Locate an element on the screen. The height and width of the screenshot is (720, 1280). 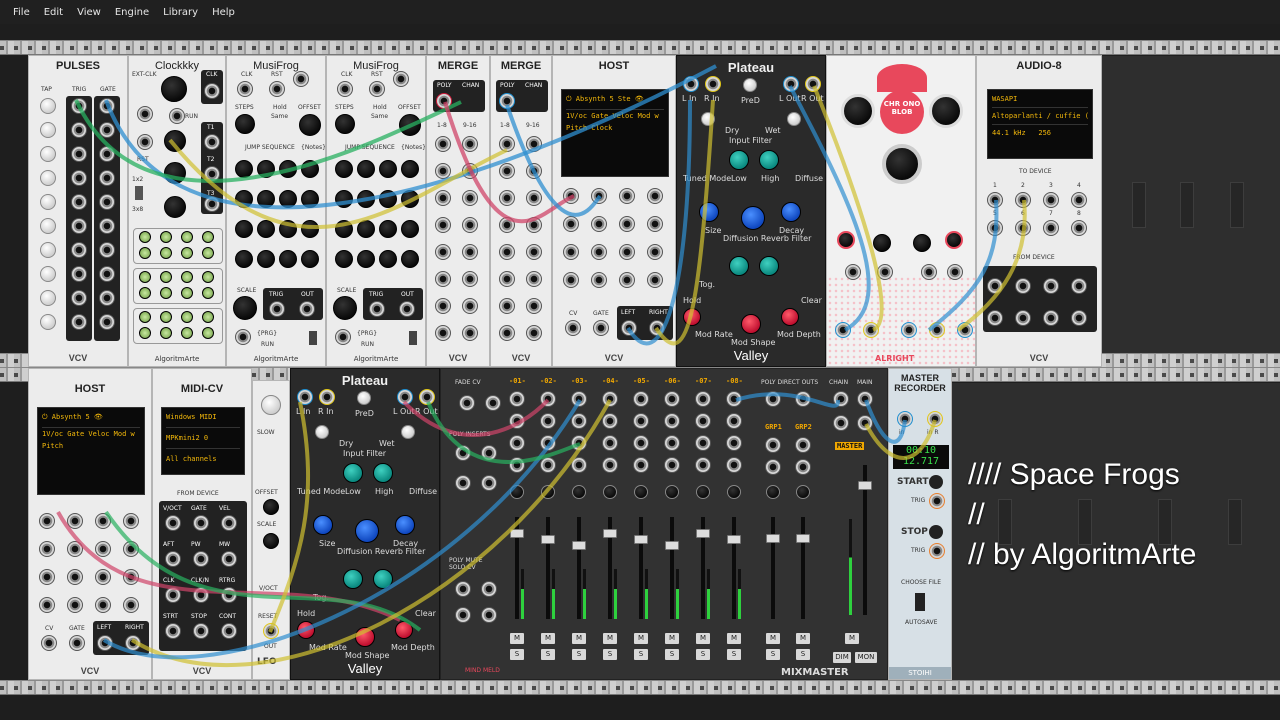
from-device-jack is located at coordinates (1079, 318).